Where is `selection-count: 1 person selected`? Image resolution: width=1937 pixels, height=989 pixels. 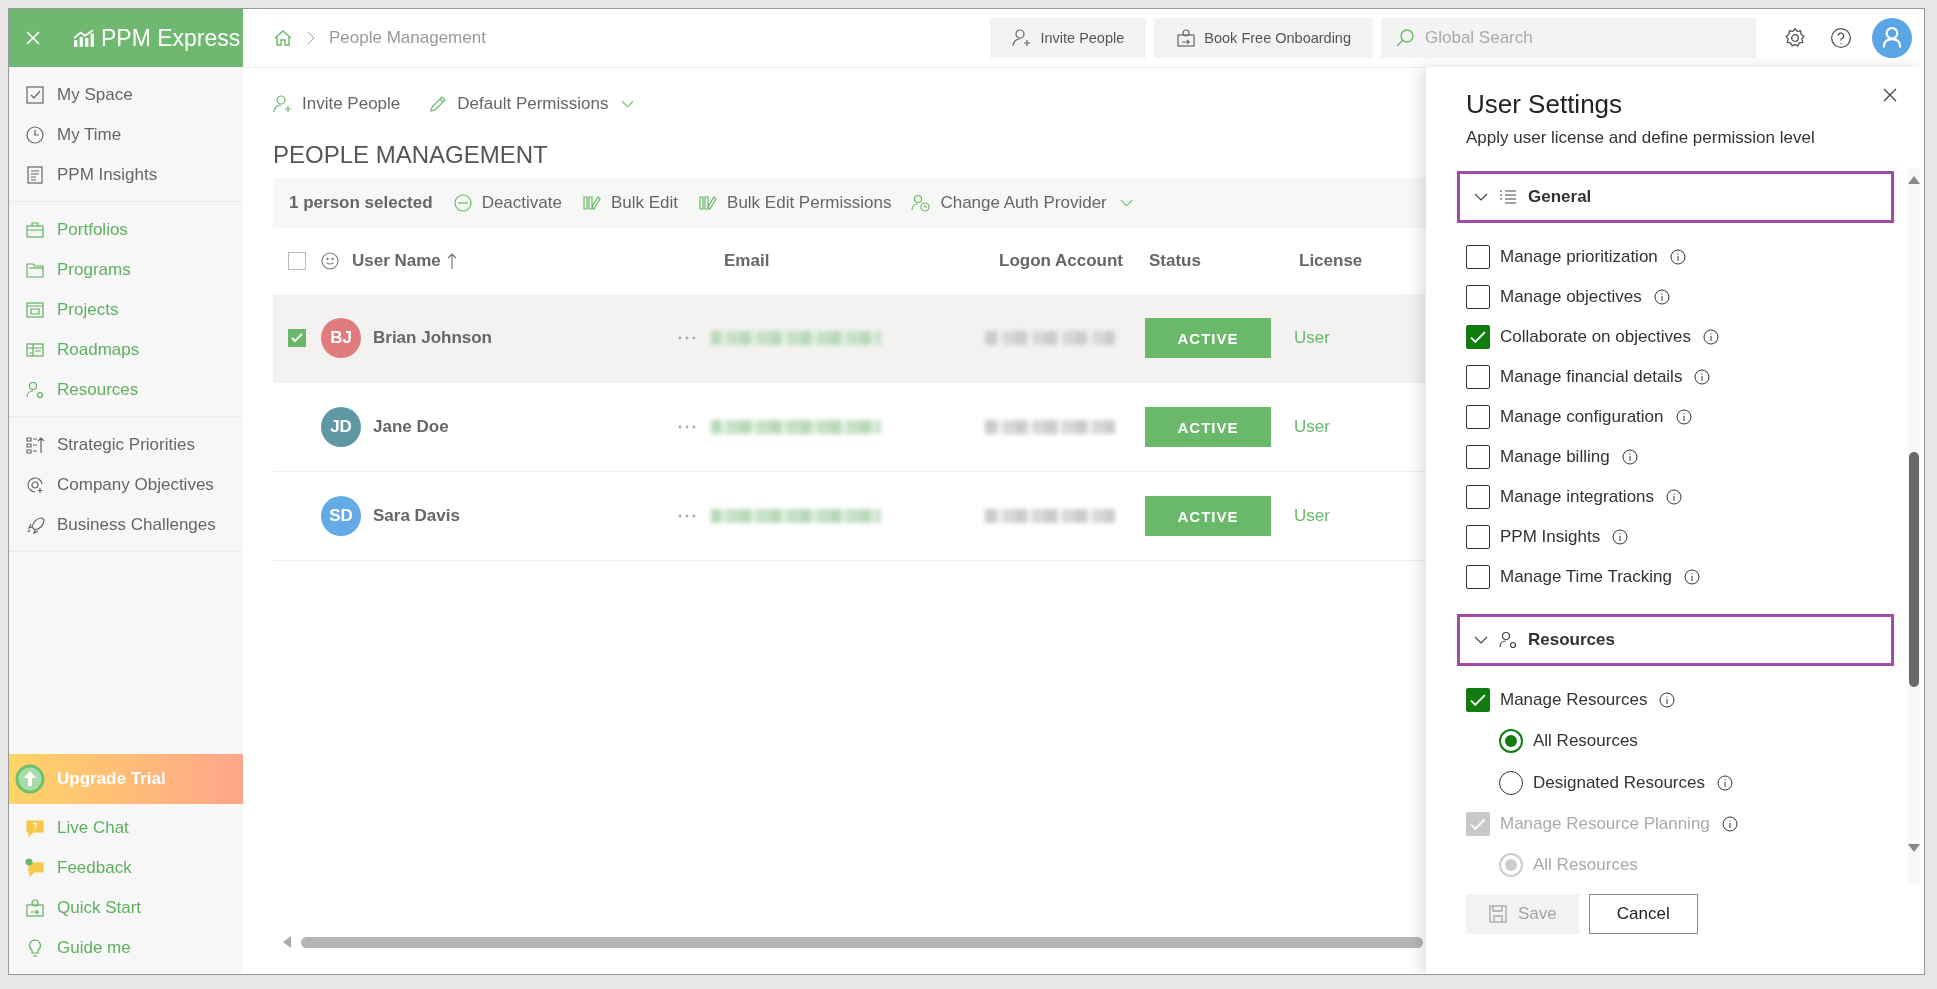
selection-count: 1 person selected is located at coordinates (361, 203).